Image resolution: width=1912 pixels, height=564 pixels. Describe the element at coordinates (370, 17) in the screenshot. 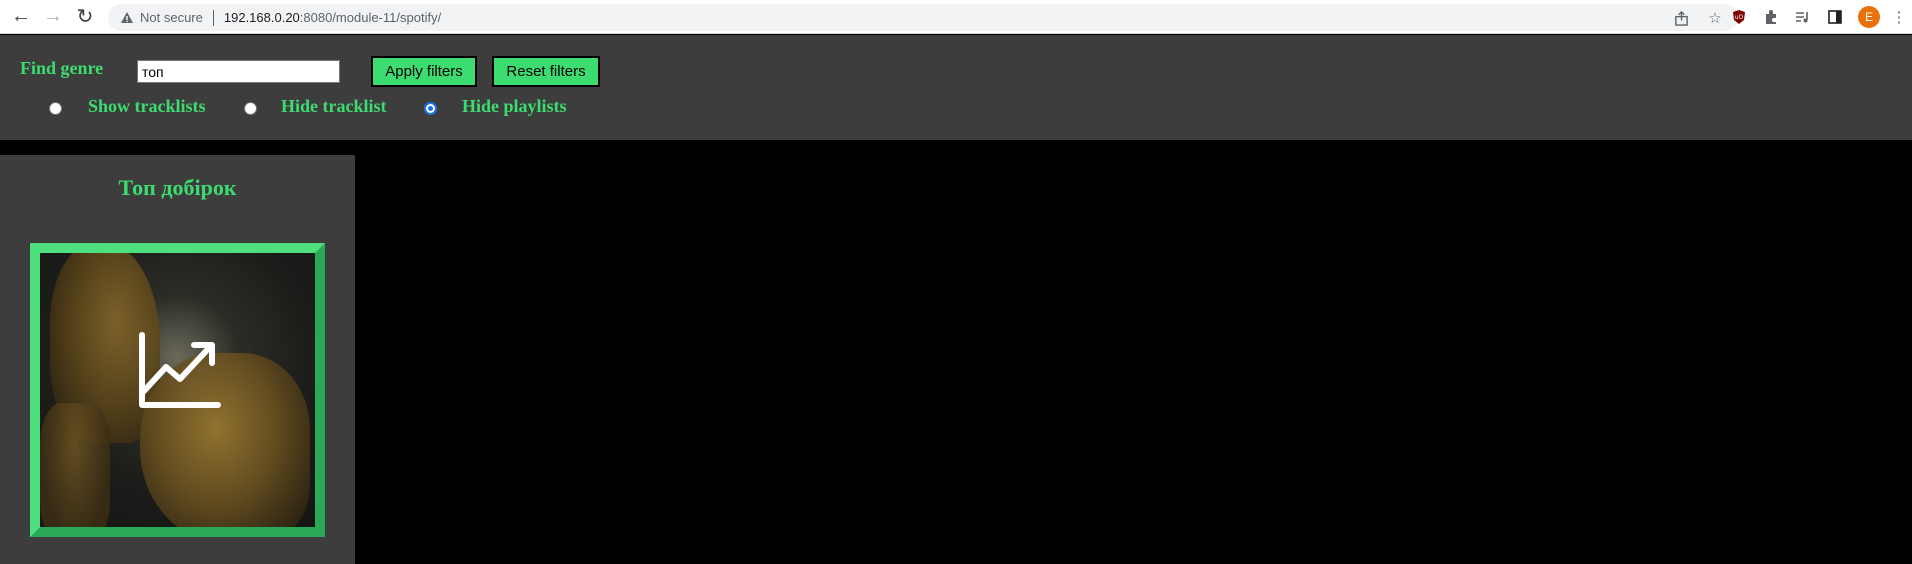

I see `url-path: :8080/module-11/spotify/` at that location.